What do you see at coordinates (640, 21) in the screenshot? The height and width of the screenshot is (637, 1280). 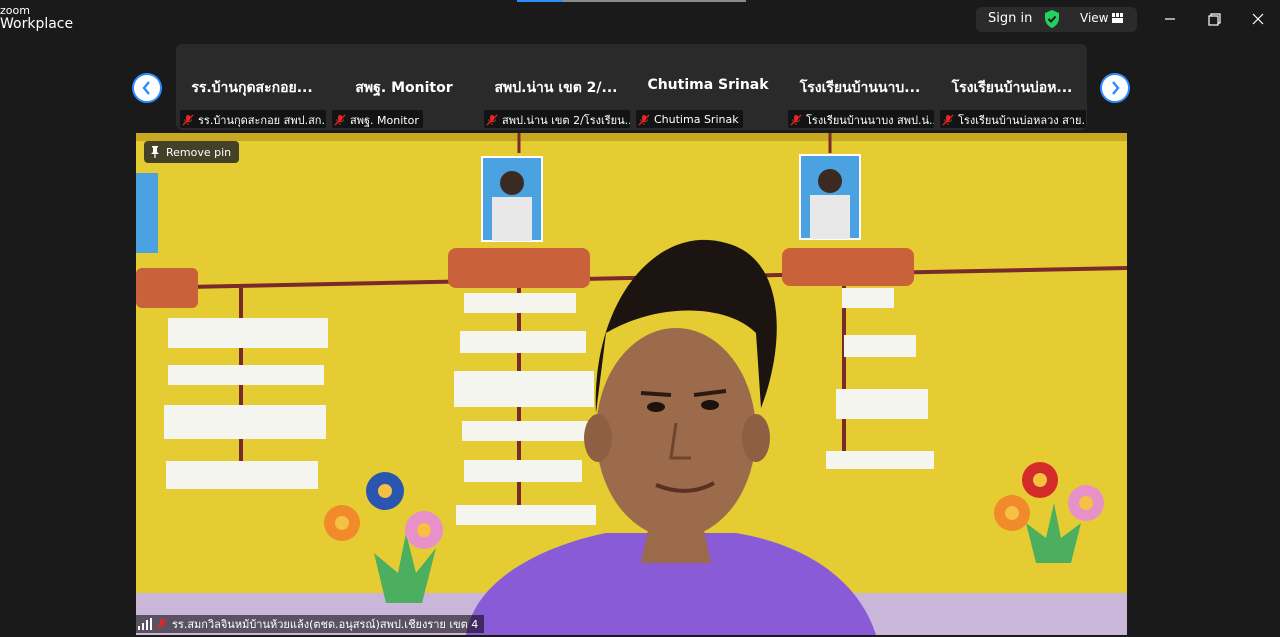 I see `title-bar: zoom Workplace Sign in View` at bounding box center [640, 21].